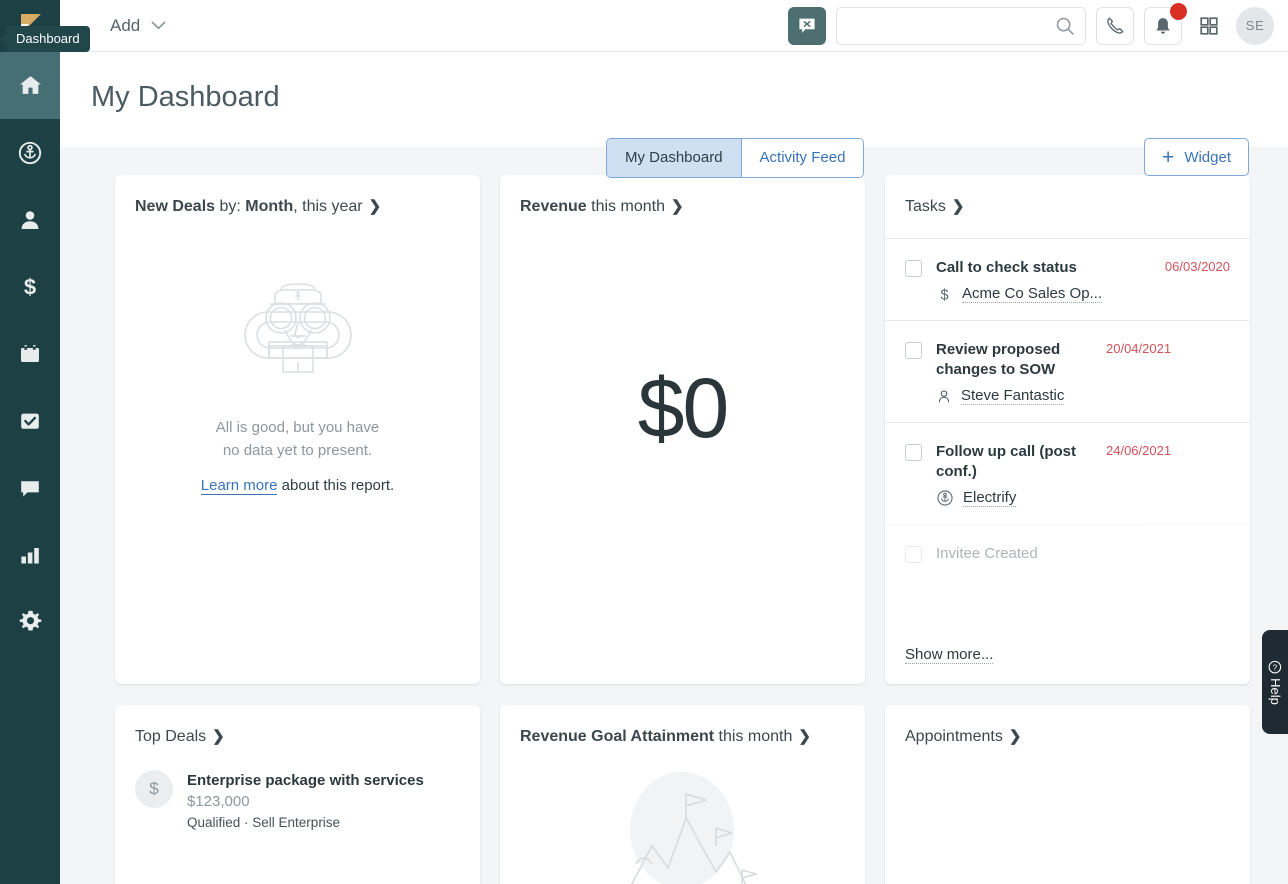  I want to click on sidebar-item-deals: $, so click(30, 286).